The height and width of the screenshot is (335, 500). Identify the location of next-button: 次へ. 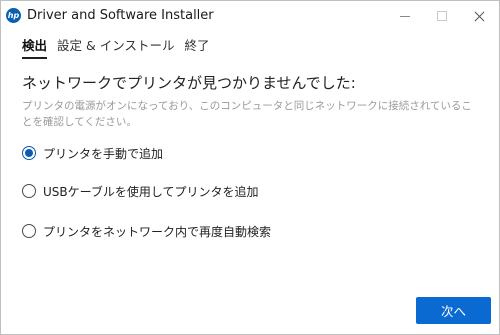
(453, 310).